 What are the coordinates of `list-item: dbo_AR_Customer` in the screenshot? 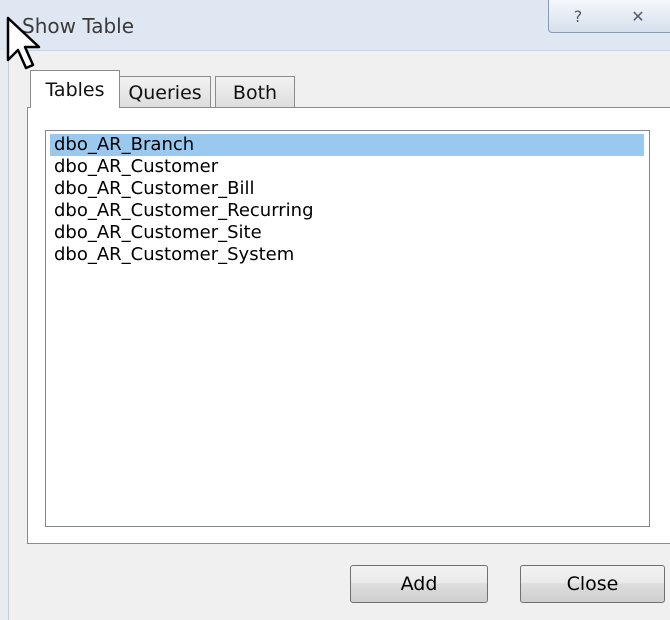 It's located at (347, 167).